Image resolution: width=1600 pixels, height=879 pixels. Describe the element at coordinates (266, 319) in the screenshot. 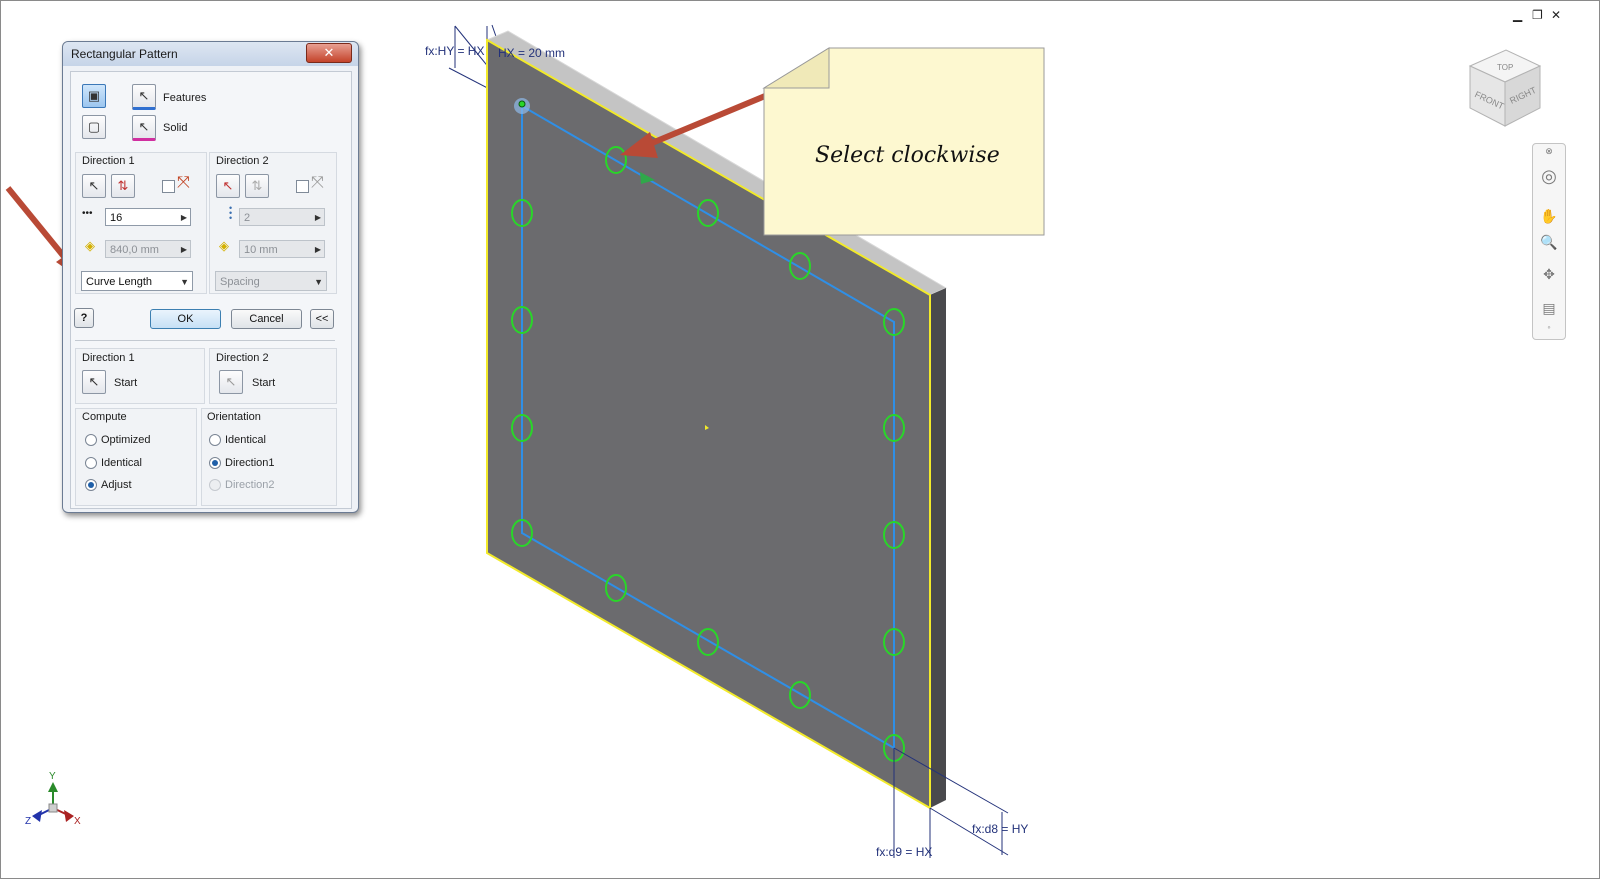

I see `cancel-button: Cancel` at that location.